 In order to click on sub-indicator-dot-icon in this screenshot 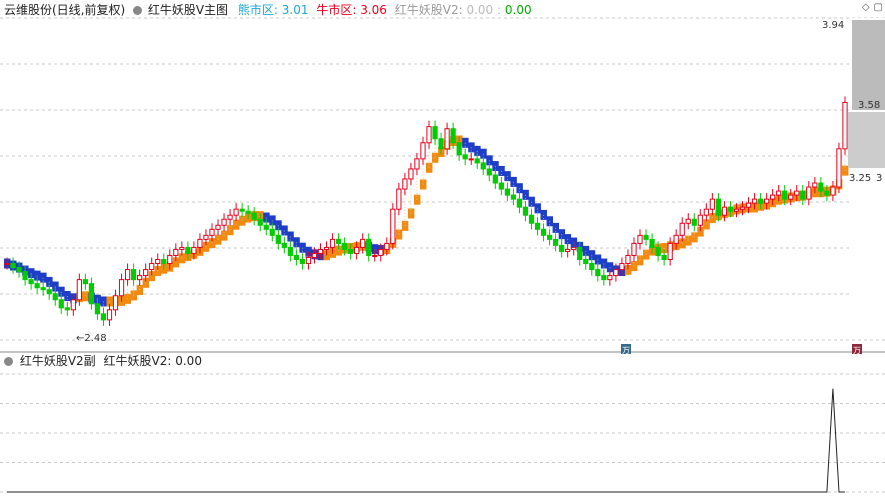, I will do `click(8, 361)`.